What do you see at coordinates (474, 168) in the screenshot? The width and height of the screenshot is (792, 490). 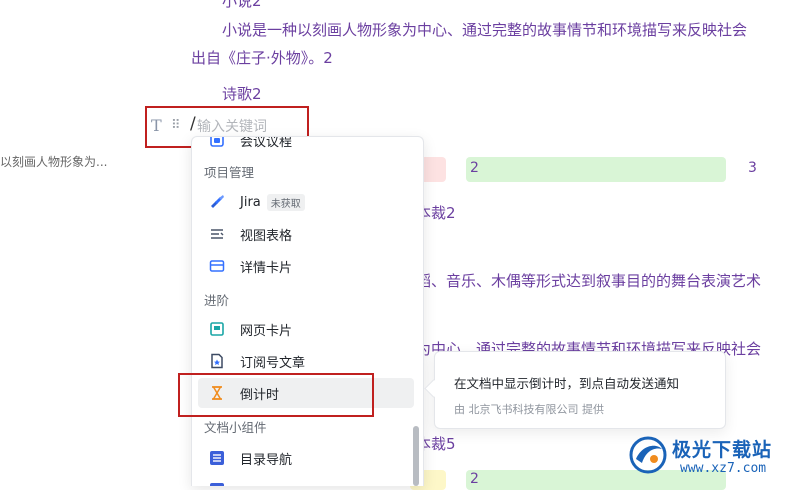 I see `table-cell-value: 2` at bounding box center [474, 168].